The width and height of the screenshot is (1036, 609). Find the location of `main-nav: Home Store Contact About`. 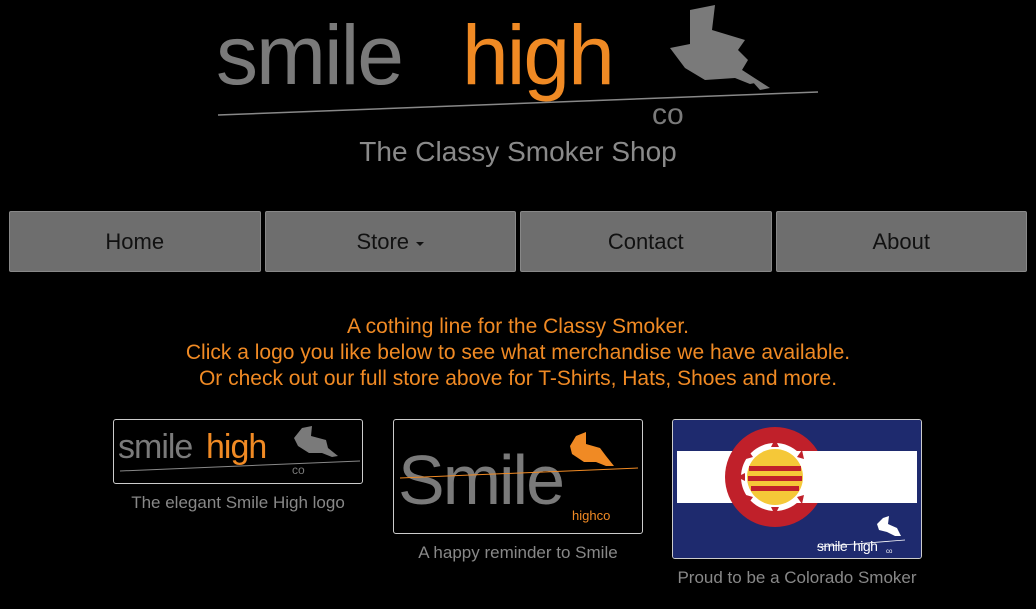

main-nav: Home Store Contact About is located at coordinates (518, 241).